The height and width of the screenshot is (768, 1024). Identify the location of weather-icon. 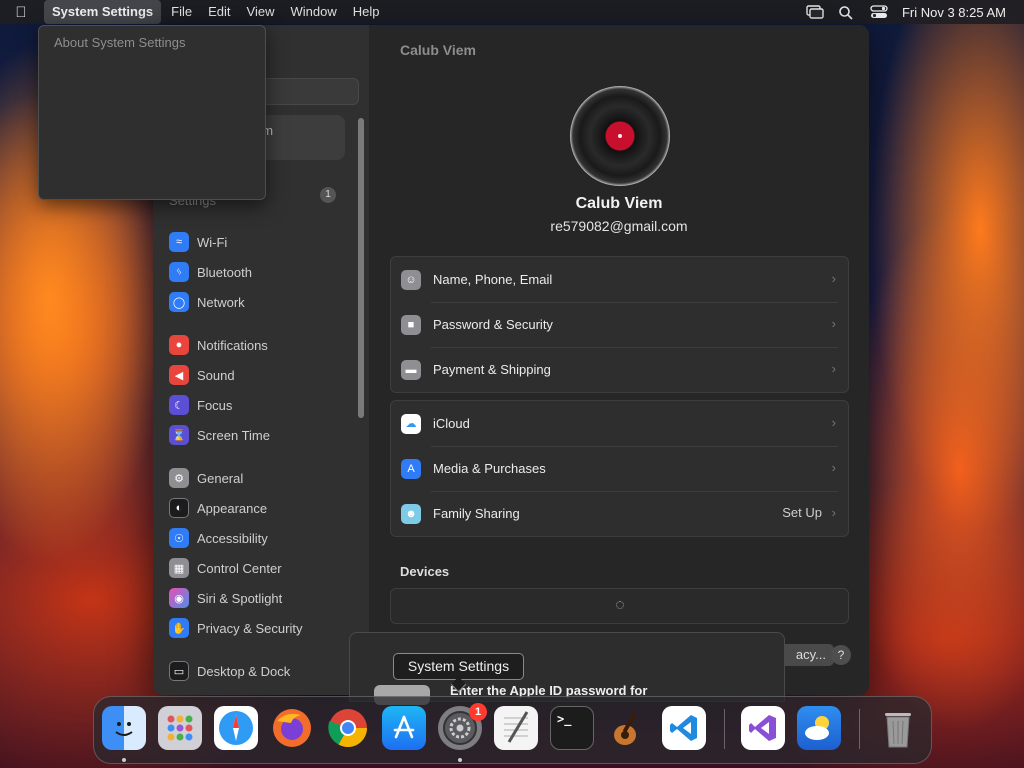
(819, 728).